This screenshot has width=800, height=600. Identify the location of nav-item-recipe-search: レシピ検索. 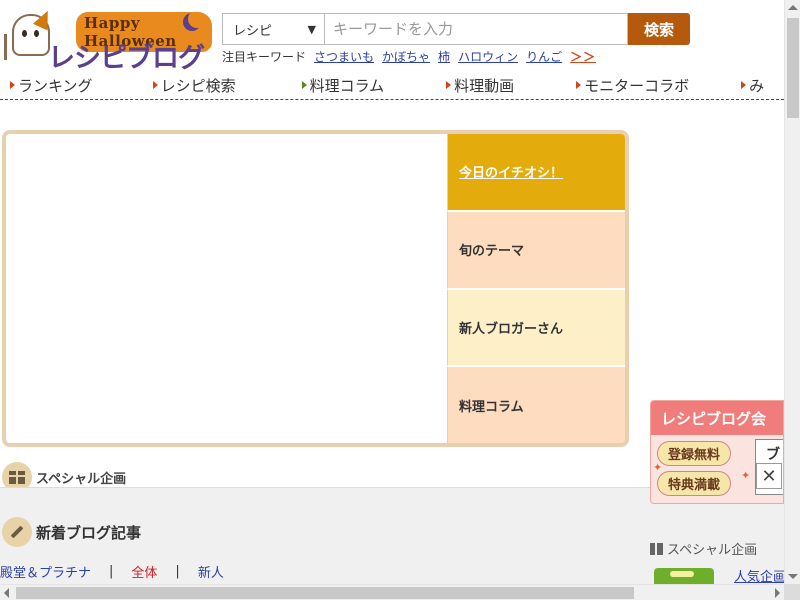
(194, 85).